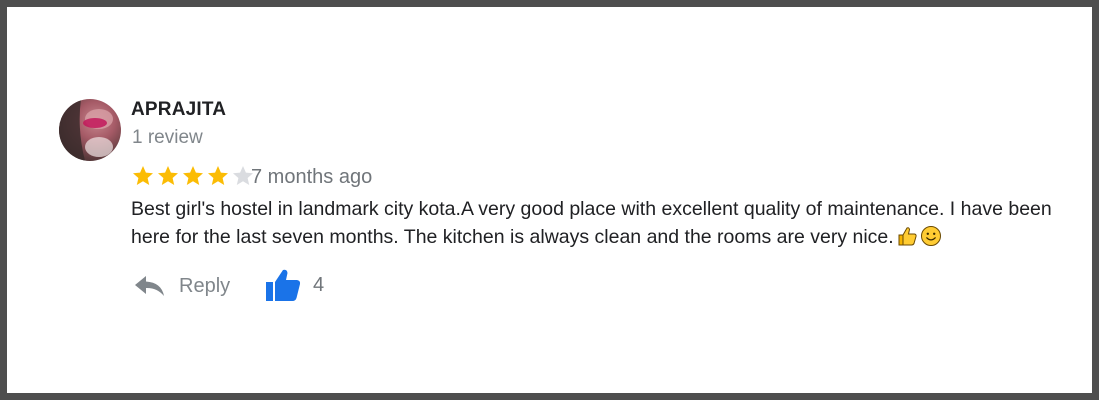 This screenshot has width=1099, height=400. Describe the element at coordinates (907, 240) in the screenshot. I see `thumbs-up-emoji` at that location.